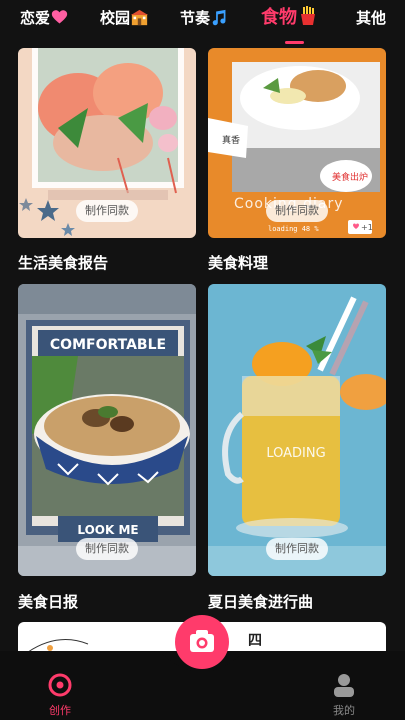 The image size is (405, 720). I want to click on camera-button, so click(202, 642).